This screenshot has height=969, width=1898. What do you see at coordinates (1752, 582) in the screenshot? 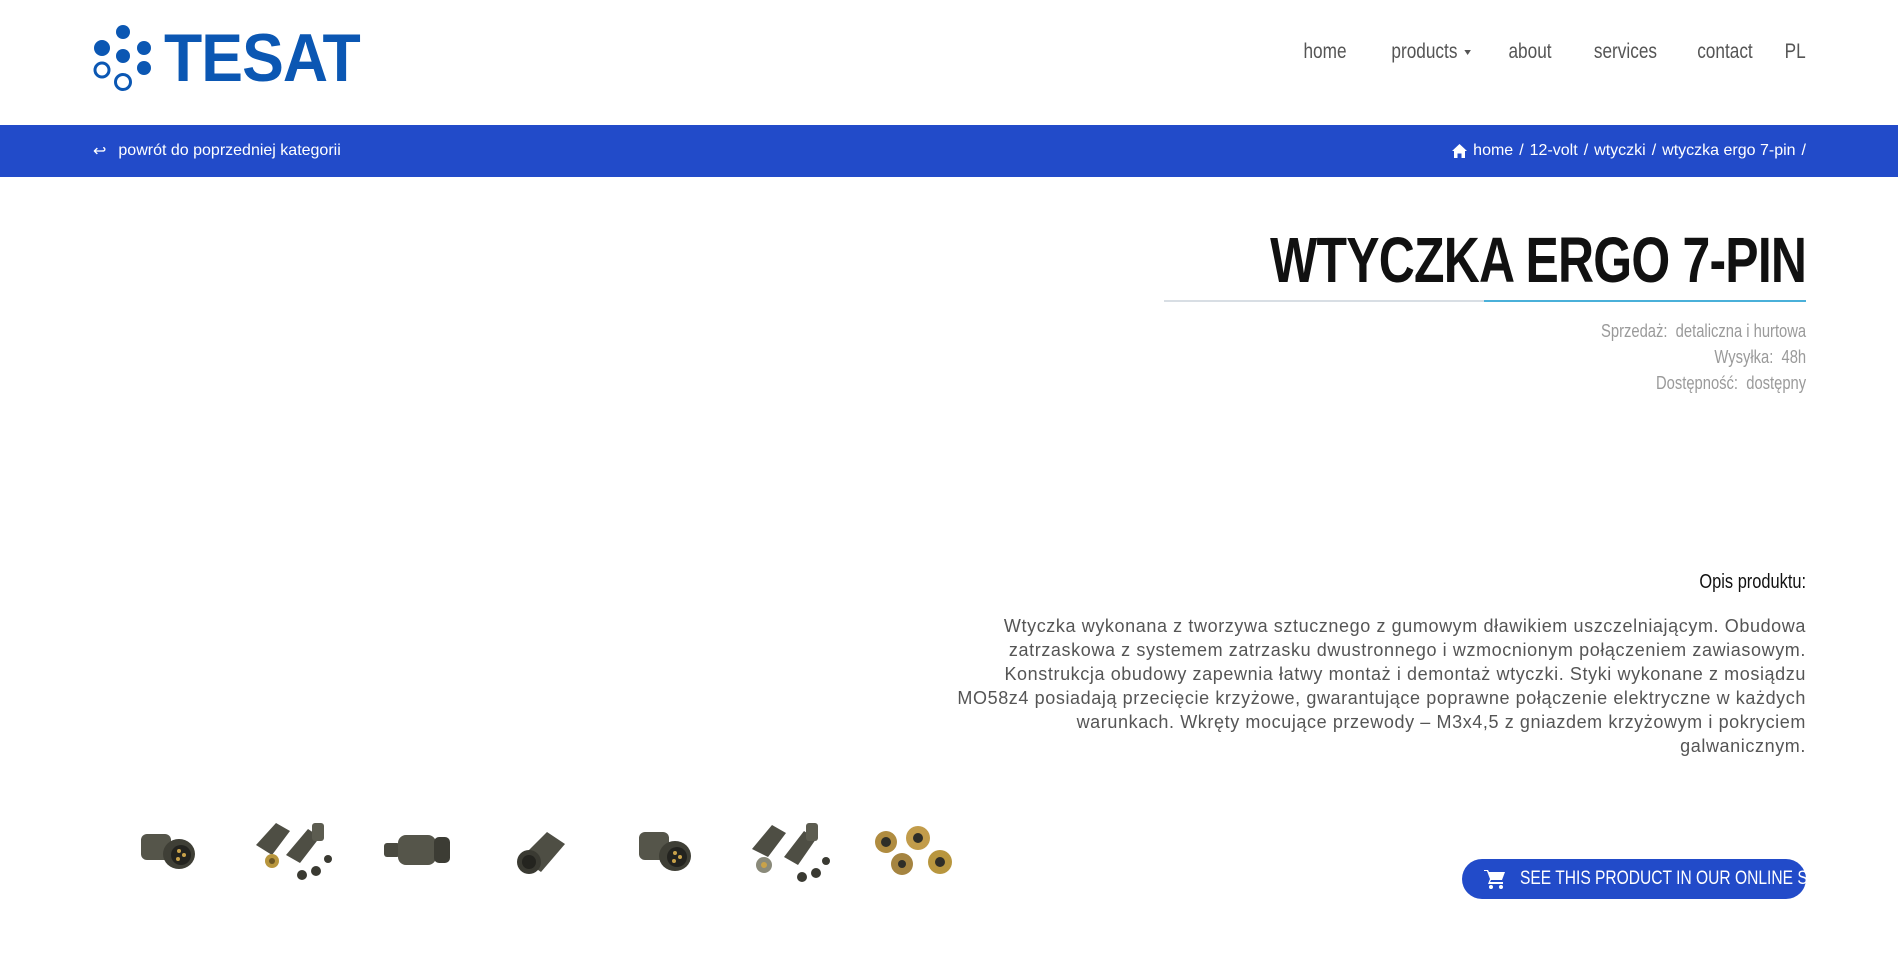
I see `description-heading: Opis produktu:` at bounding box center [1752, 582].